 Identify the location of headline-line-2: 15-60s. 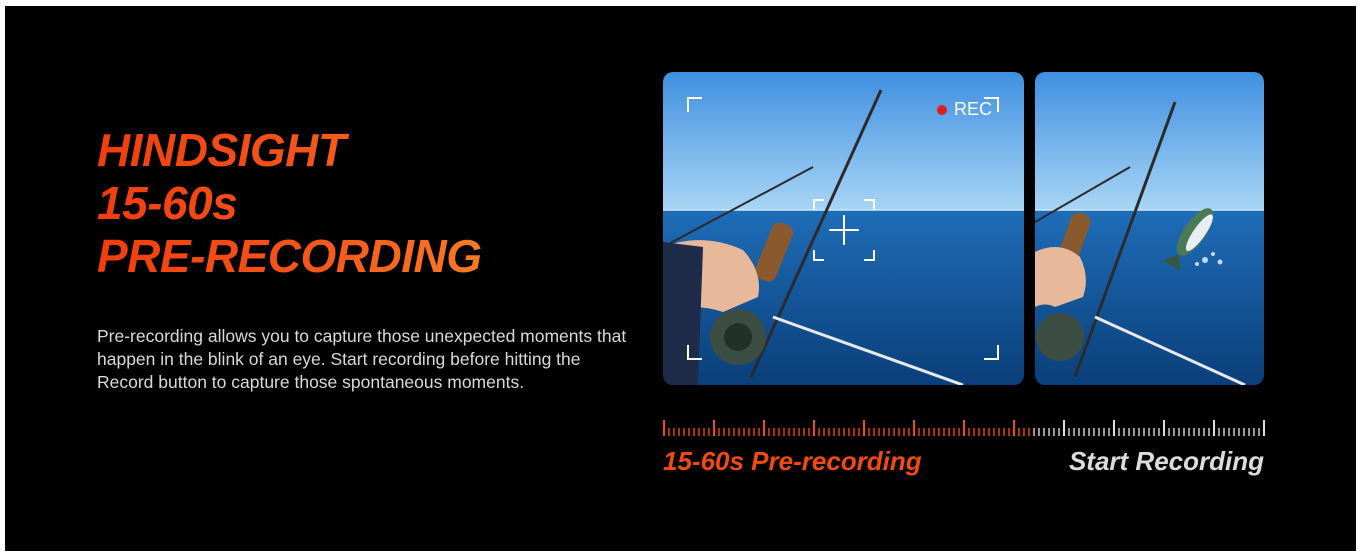
(167, 203).